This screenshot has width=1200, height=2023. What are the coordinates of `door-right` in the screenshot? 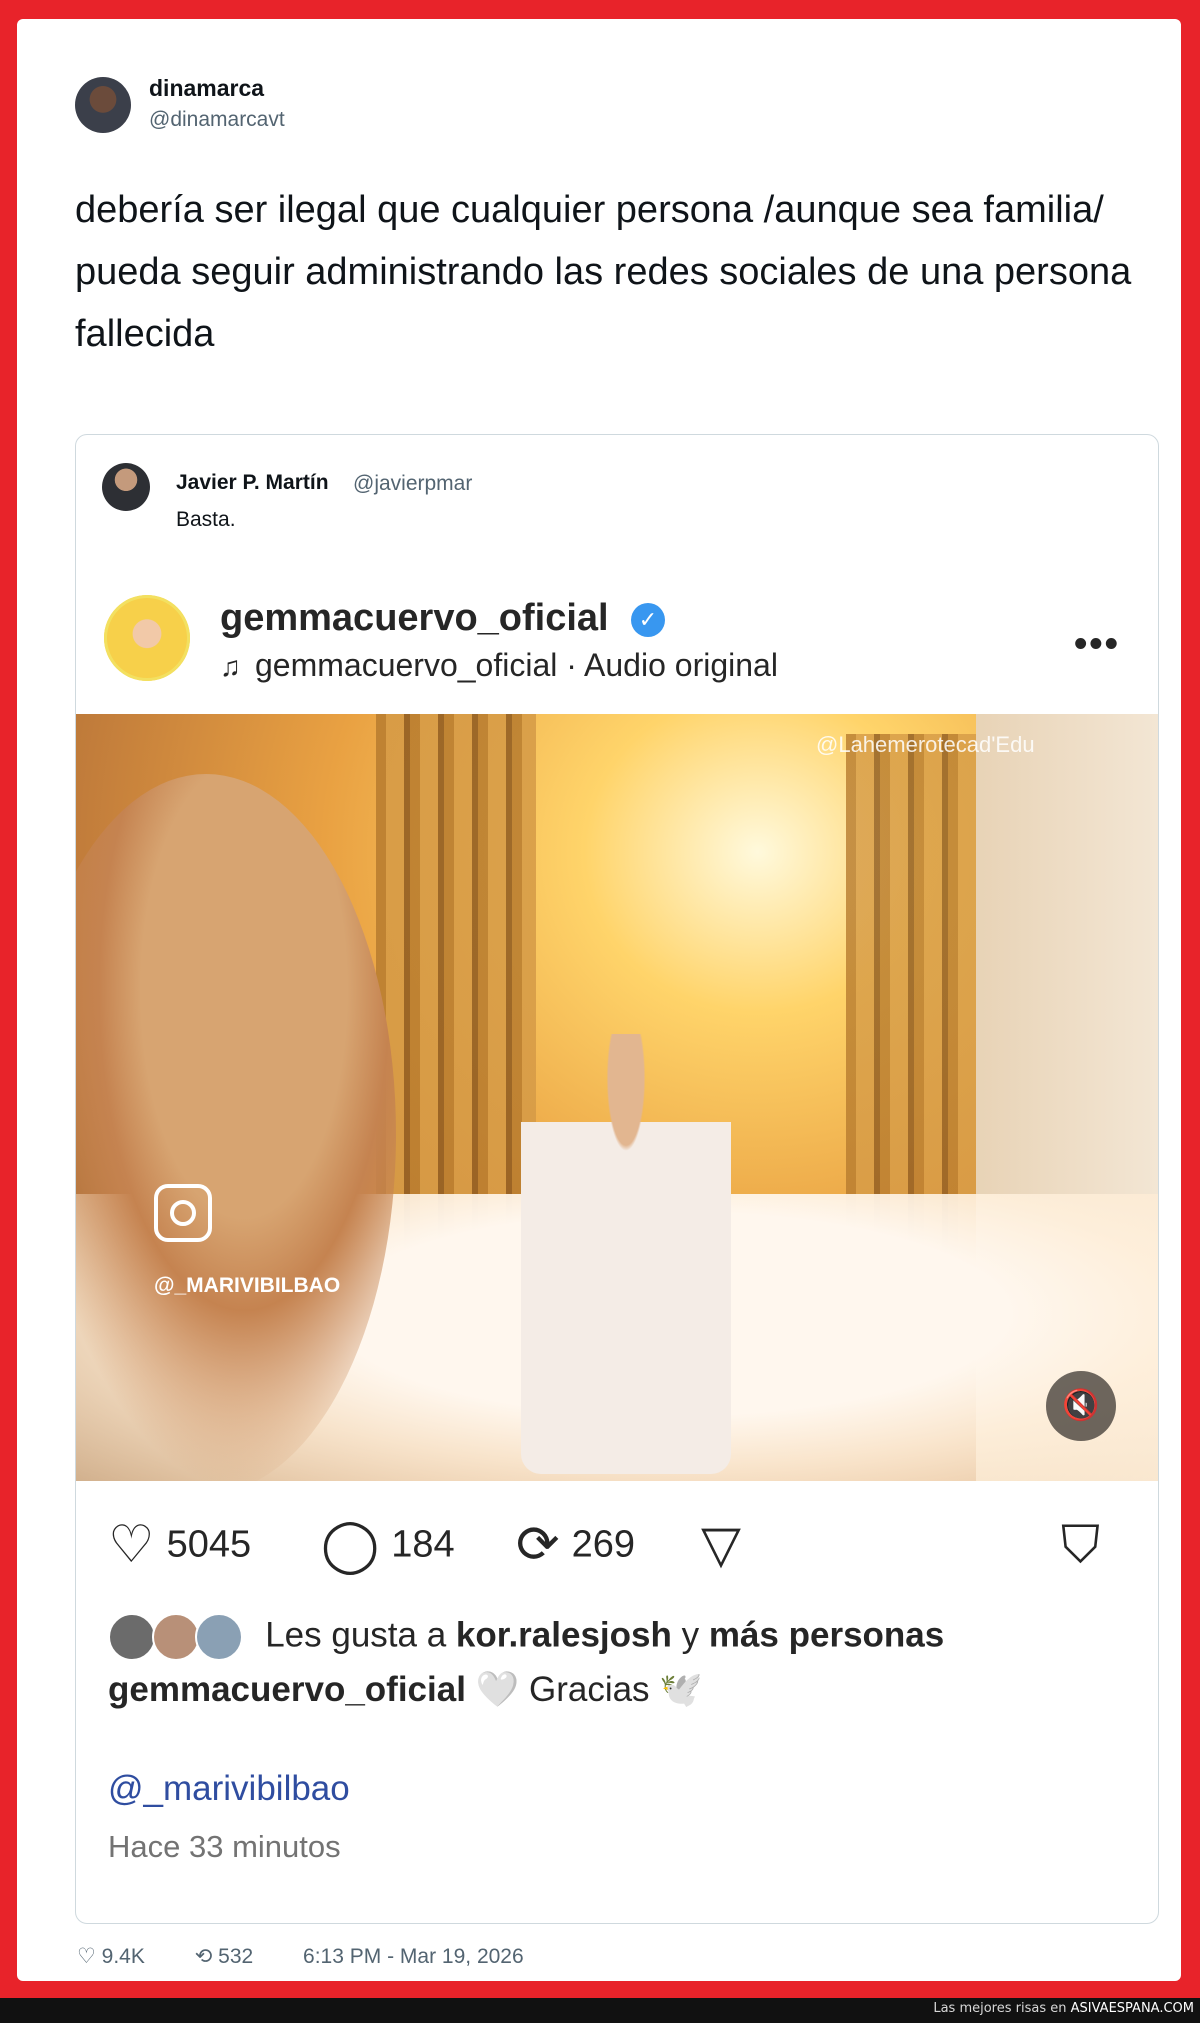 It's located at (916, 994).